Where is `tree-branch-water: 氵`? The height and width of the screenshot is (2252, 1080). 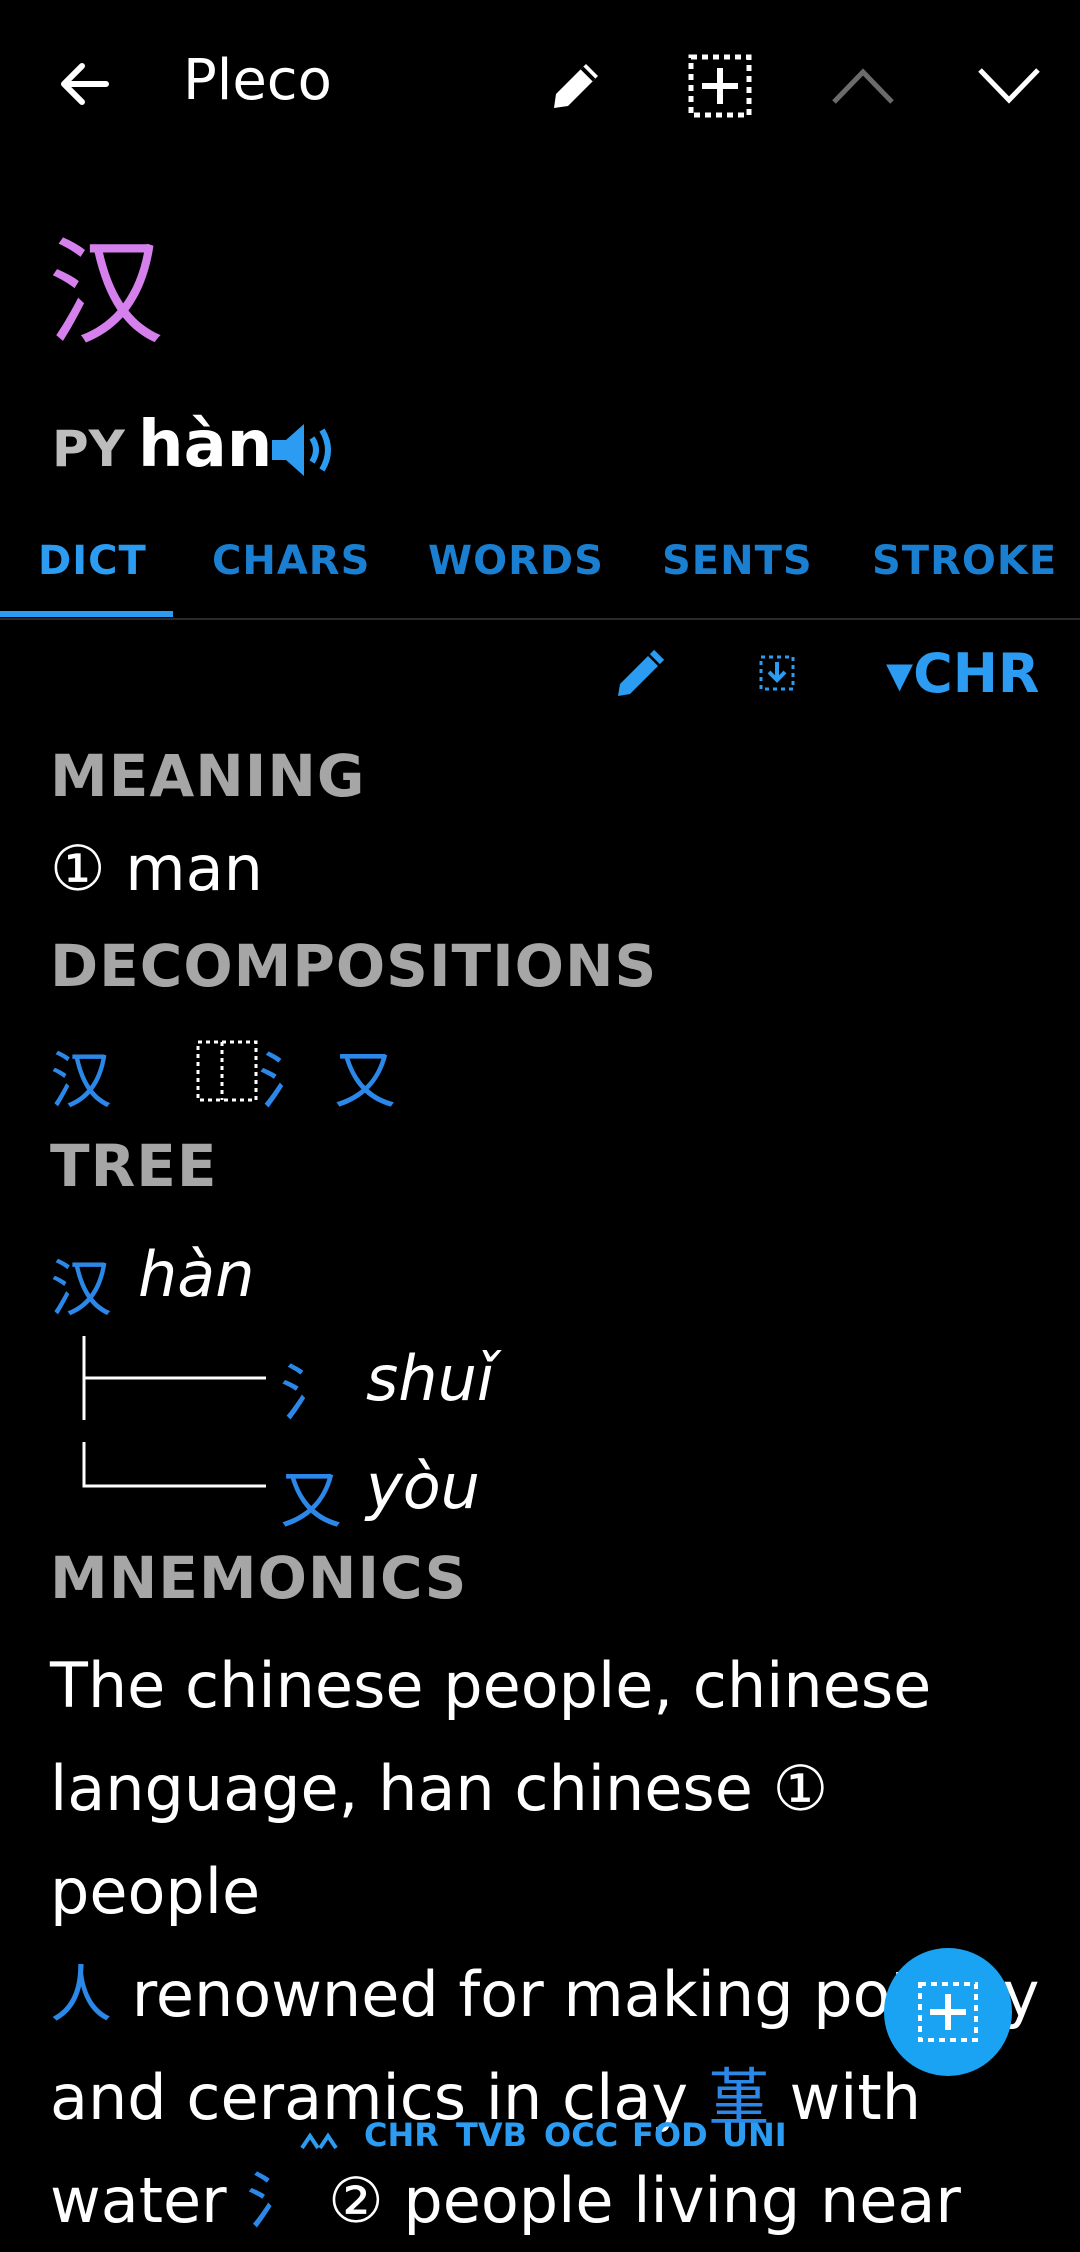
tree-branch-water: 氵 is located at coordinates (311, 1387).